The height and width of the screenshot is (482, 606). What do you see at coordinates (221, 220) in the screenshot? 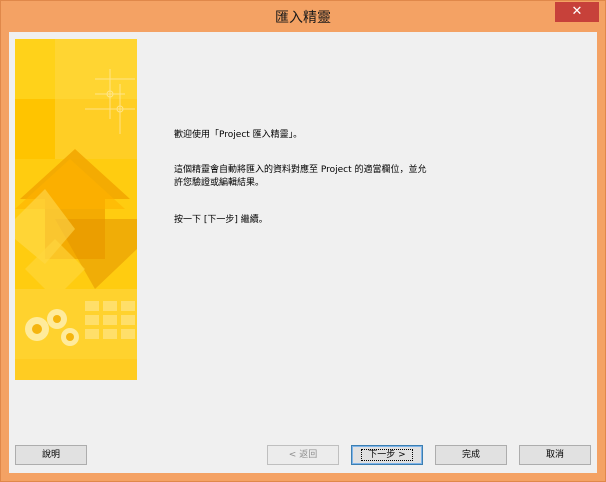
I see `instruction-text: 按一下 [下一步] 繼續。` at bounding box center [221, 220].